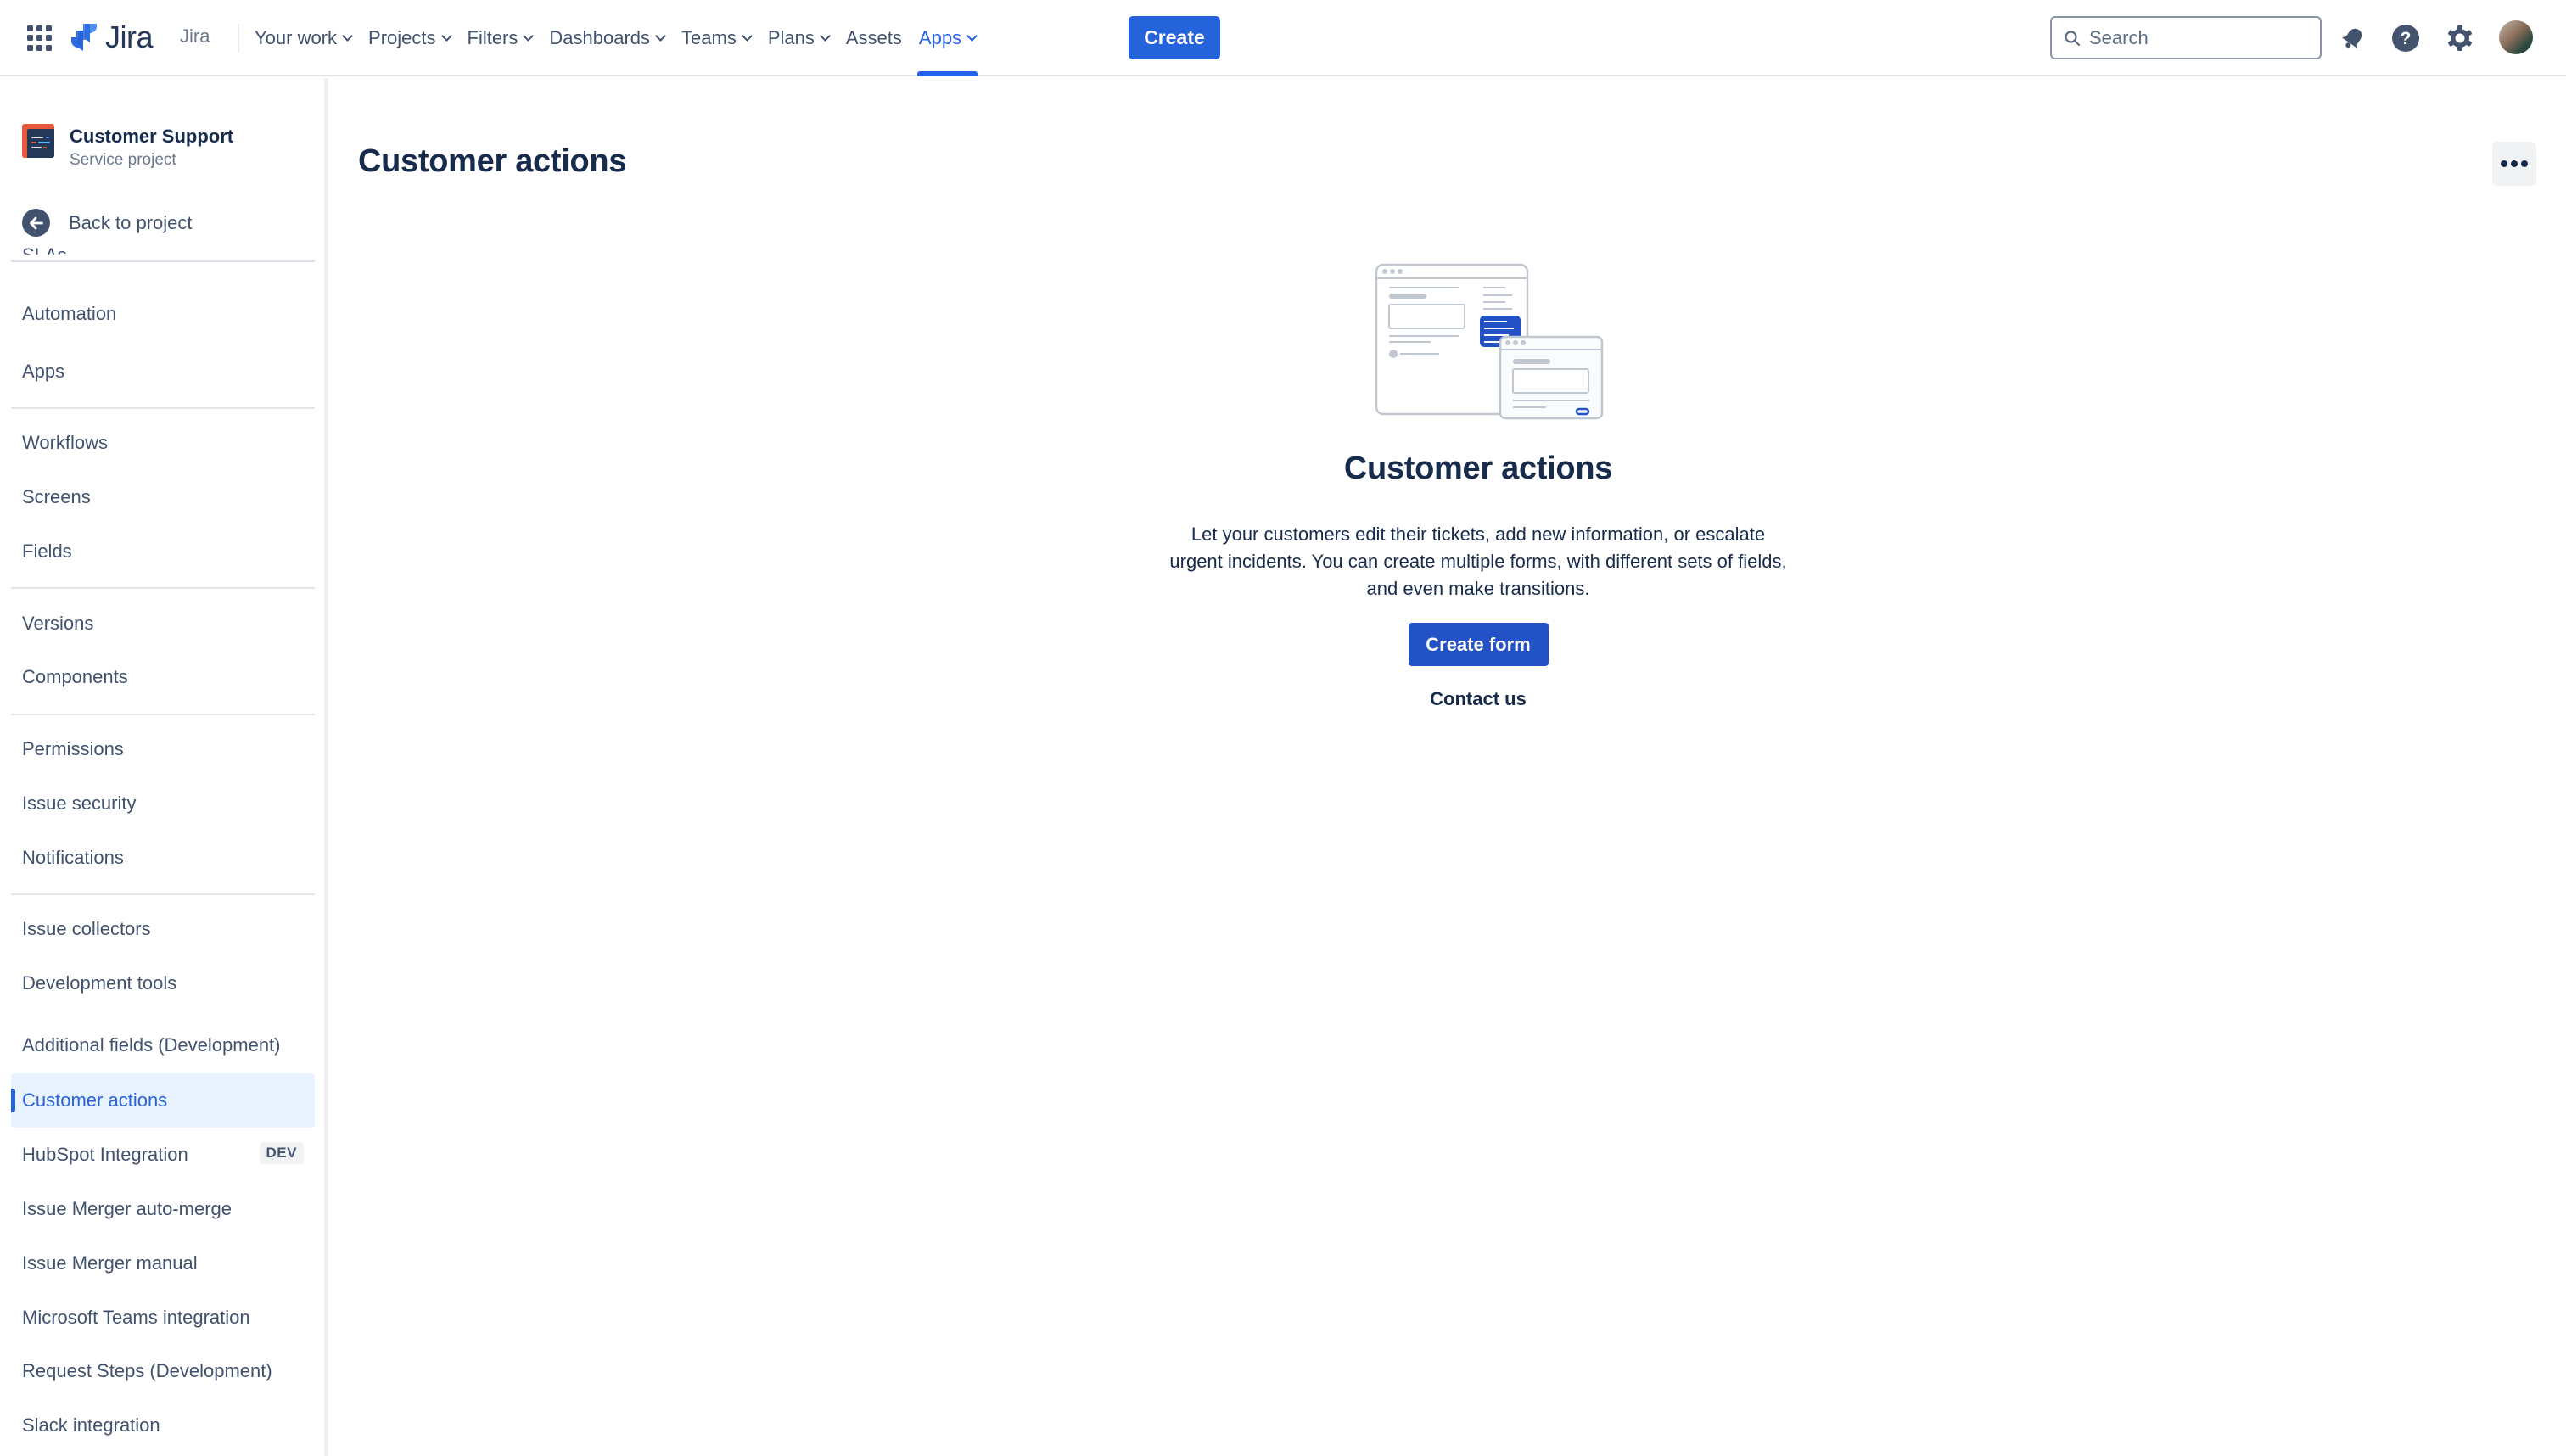 The height and width of the screenshot is (1456, 2566). Describe the element at coordinates (163, 1318) in the screenshot. I see `sidebar-item-microsoft-teams-integration: Microsoft Teams integration` at that location.